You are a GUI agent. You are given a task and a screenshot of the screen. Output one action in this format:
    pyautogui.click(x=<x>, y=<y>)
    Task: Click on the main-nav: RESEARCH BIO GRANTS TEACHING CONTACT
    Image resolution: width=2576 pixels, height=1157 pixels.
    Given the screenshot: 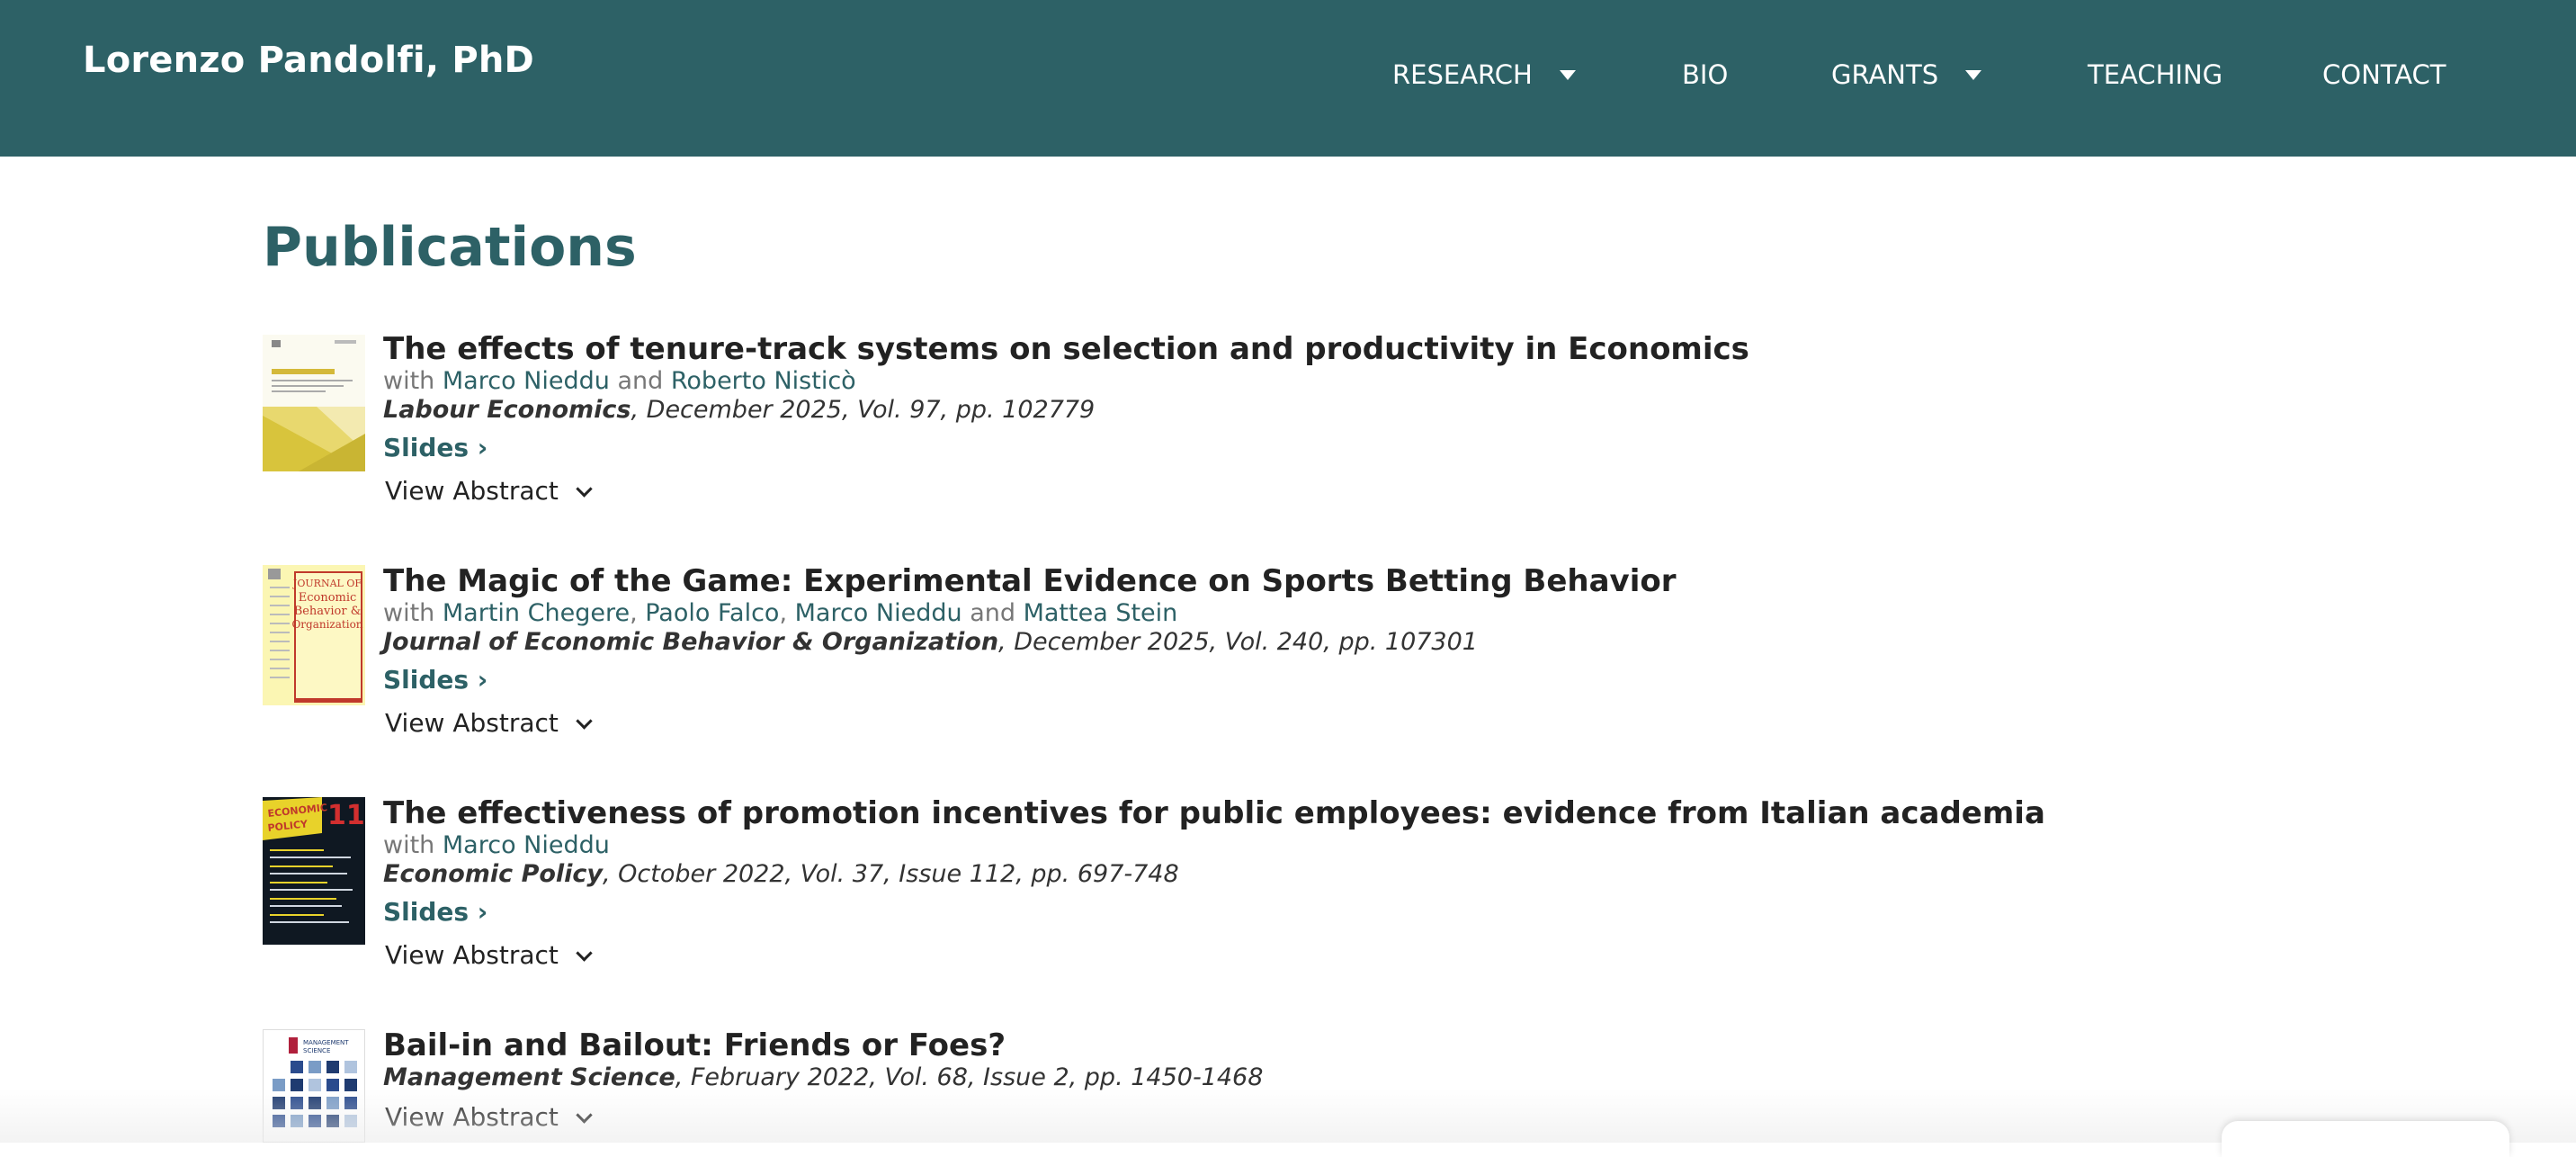 What is the action you would take?
    pyautogui.click(x=1288, y=77)
    